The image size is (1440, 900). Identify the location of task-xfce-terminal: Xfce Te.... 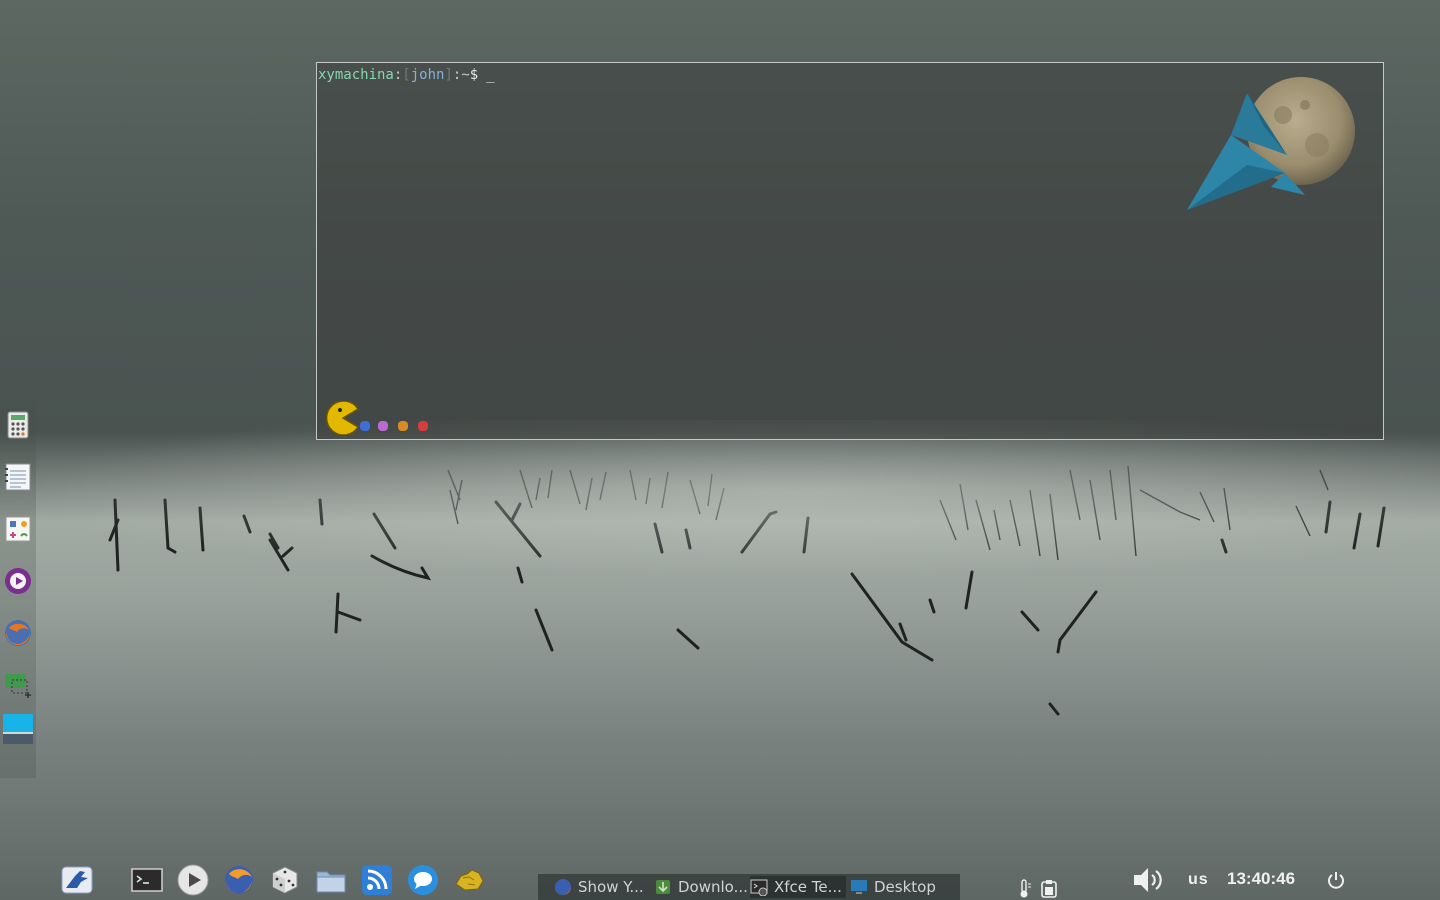
(798, 887).